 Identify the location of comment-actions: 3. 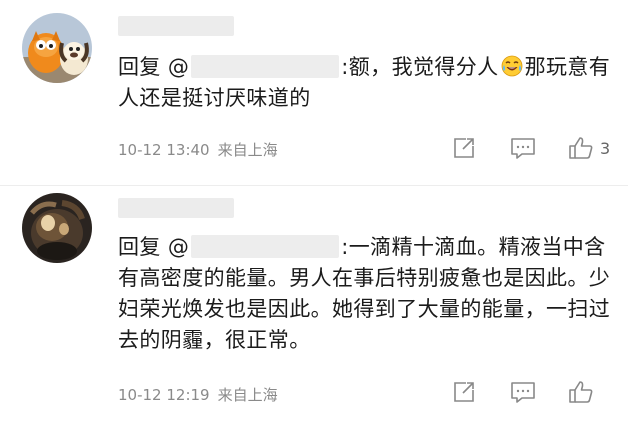
(537, 148).